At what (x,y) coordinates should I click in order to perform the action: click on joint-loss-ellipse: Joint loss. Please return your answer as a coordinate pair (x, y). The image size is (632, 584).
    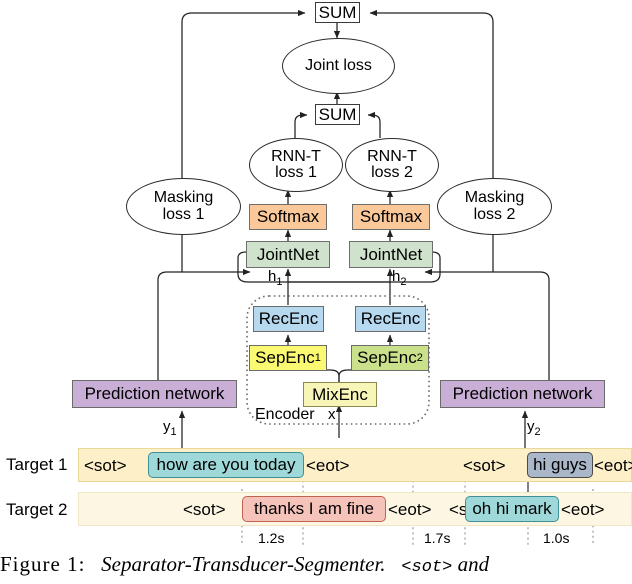
    Looking at the image, I should click on (338, 66).